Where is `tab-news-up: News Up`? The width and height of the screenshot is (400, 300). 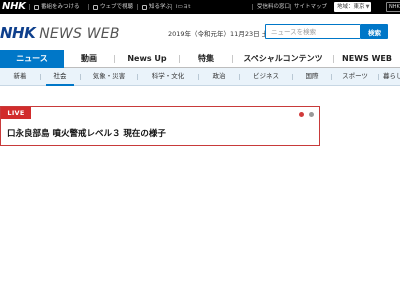
tab-news-up: News Up is located at coordinates (147, 59).